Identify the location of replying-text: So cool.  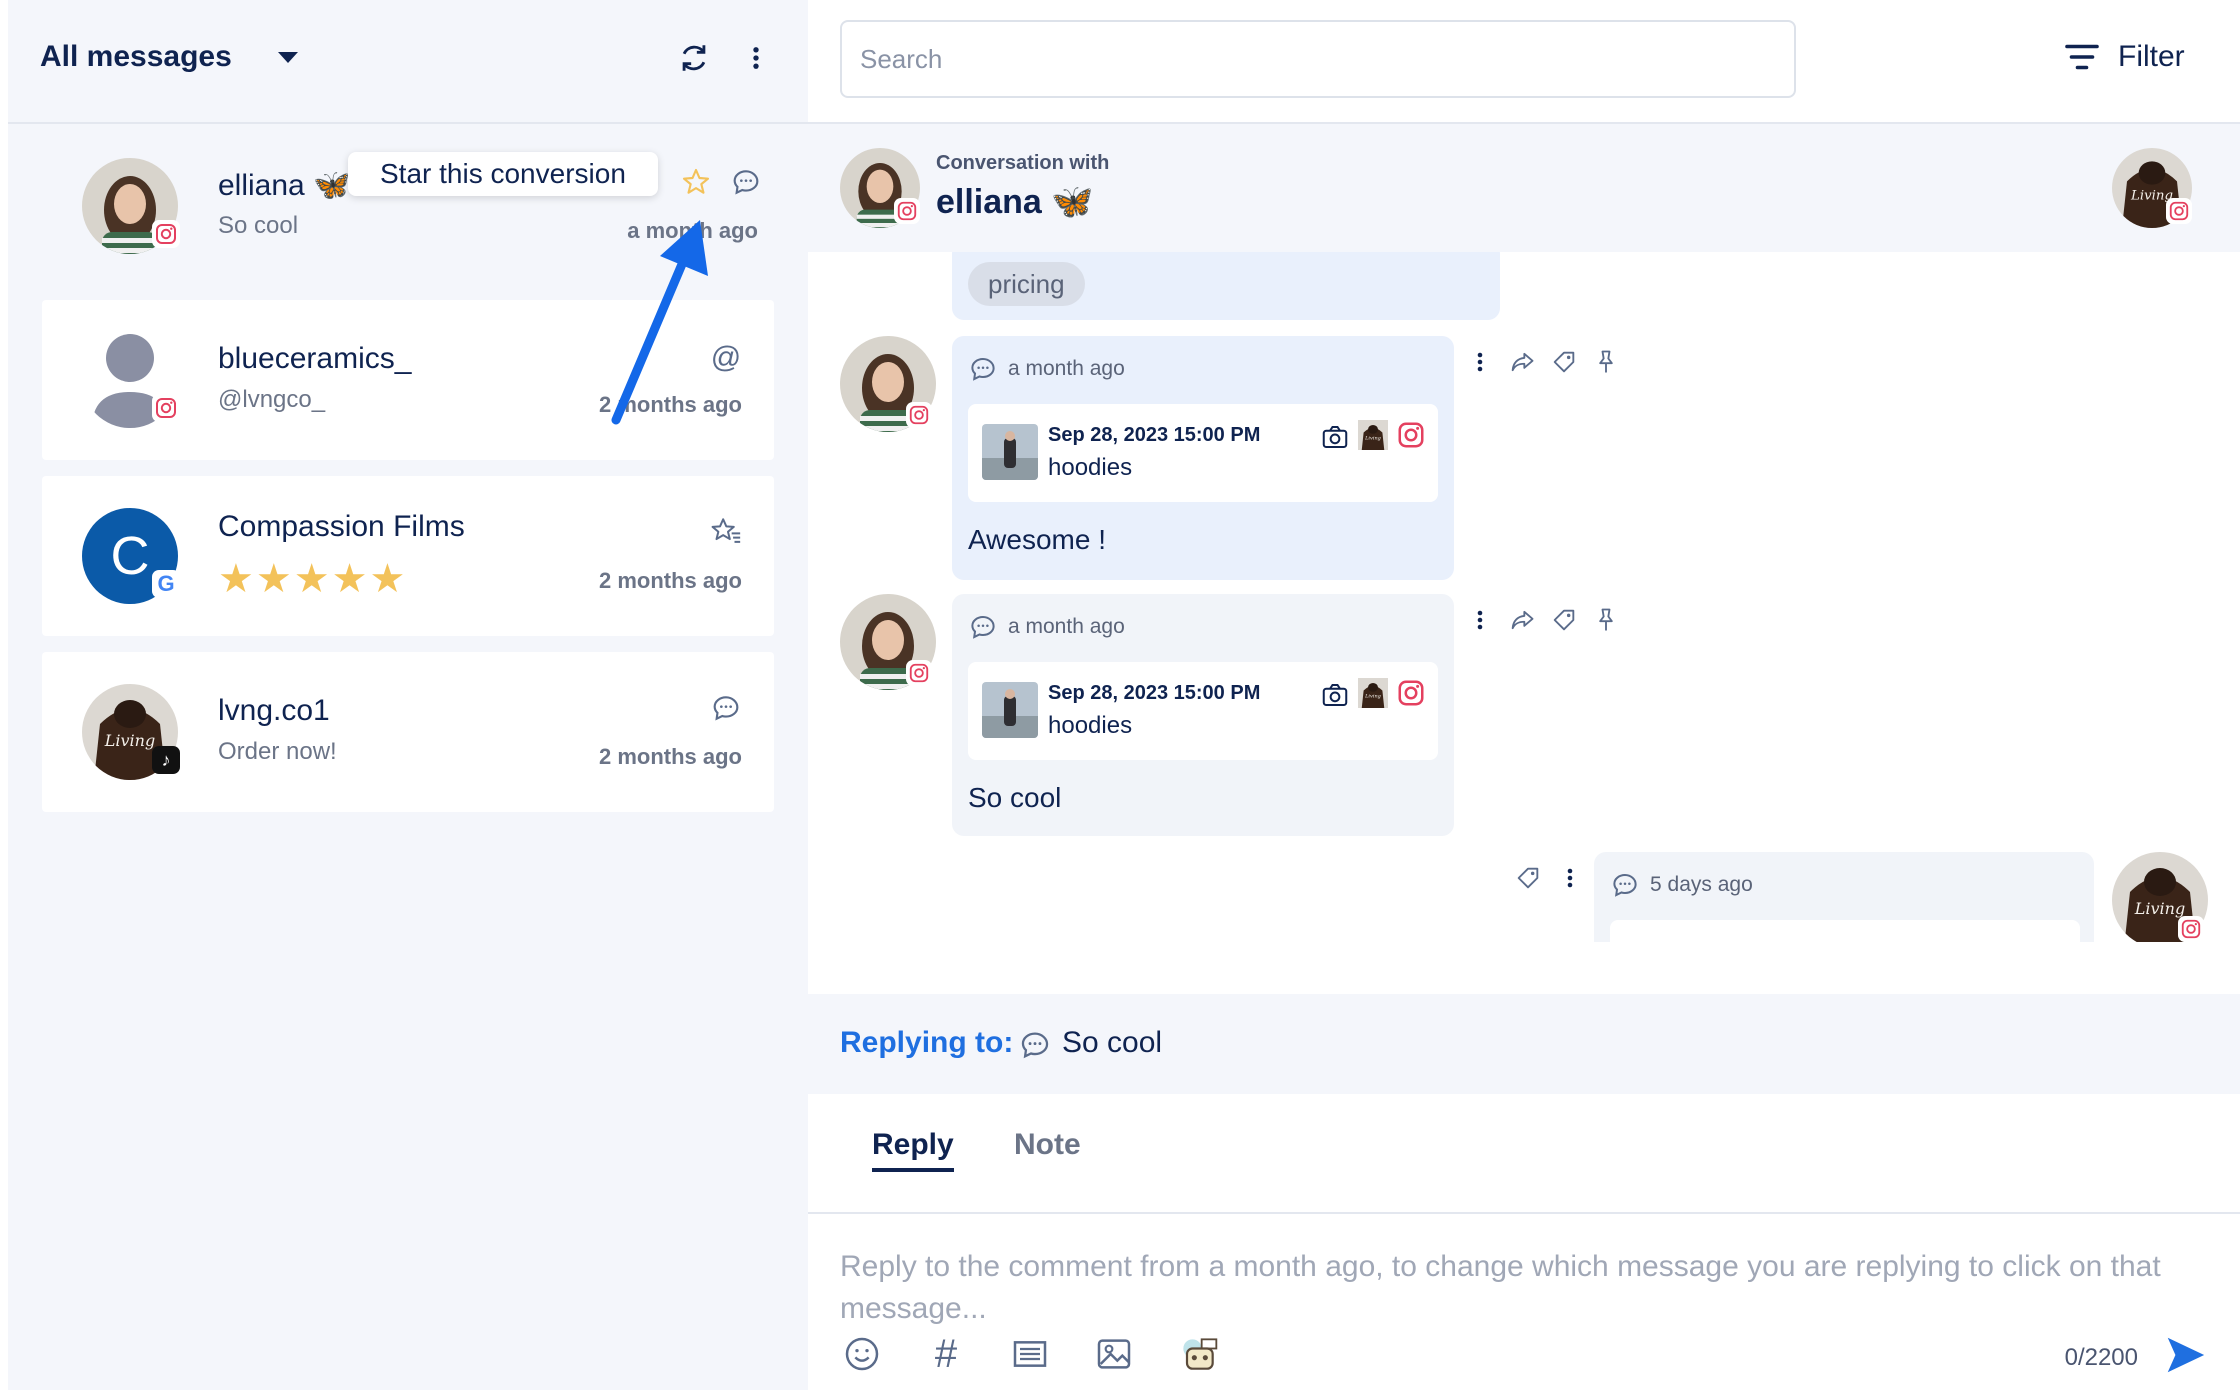
(1112, 1042).